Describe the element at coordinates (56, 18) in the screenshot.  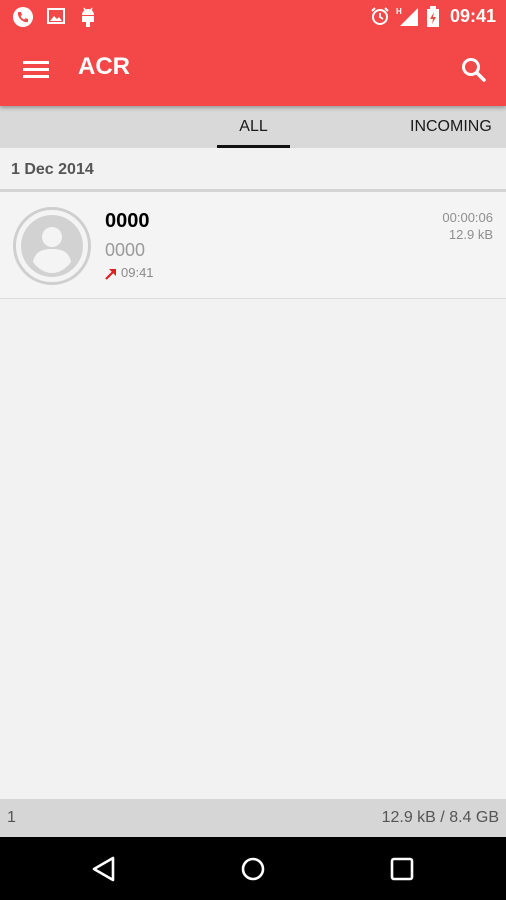
I see `image-icon` at that location.